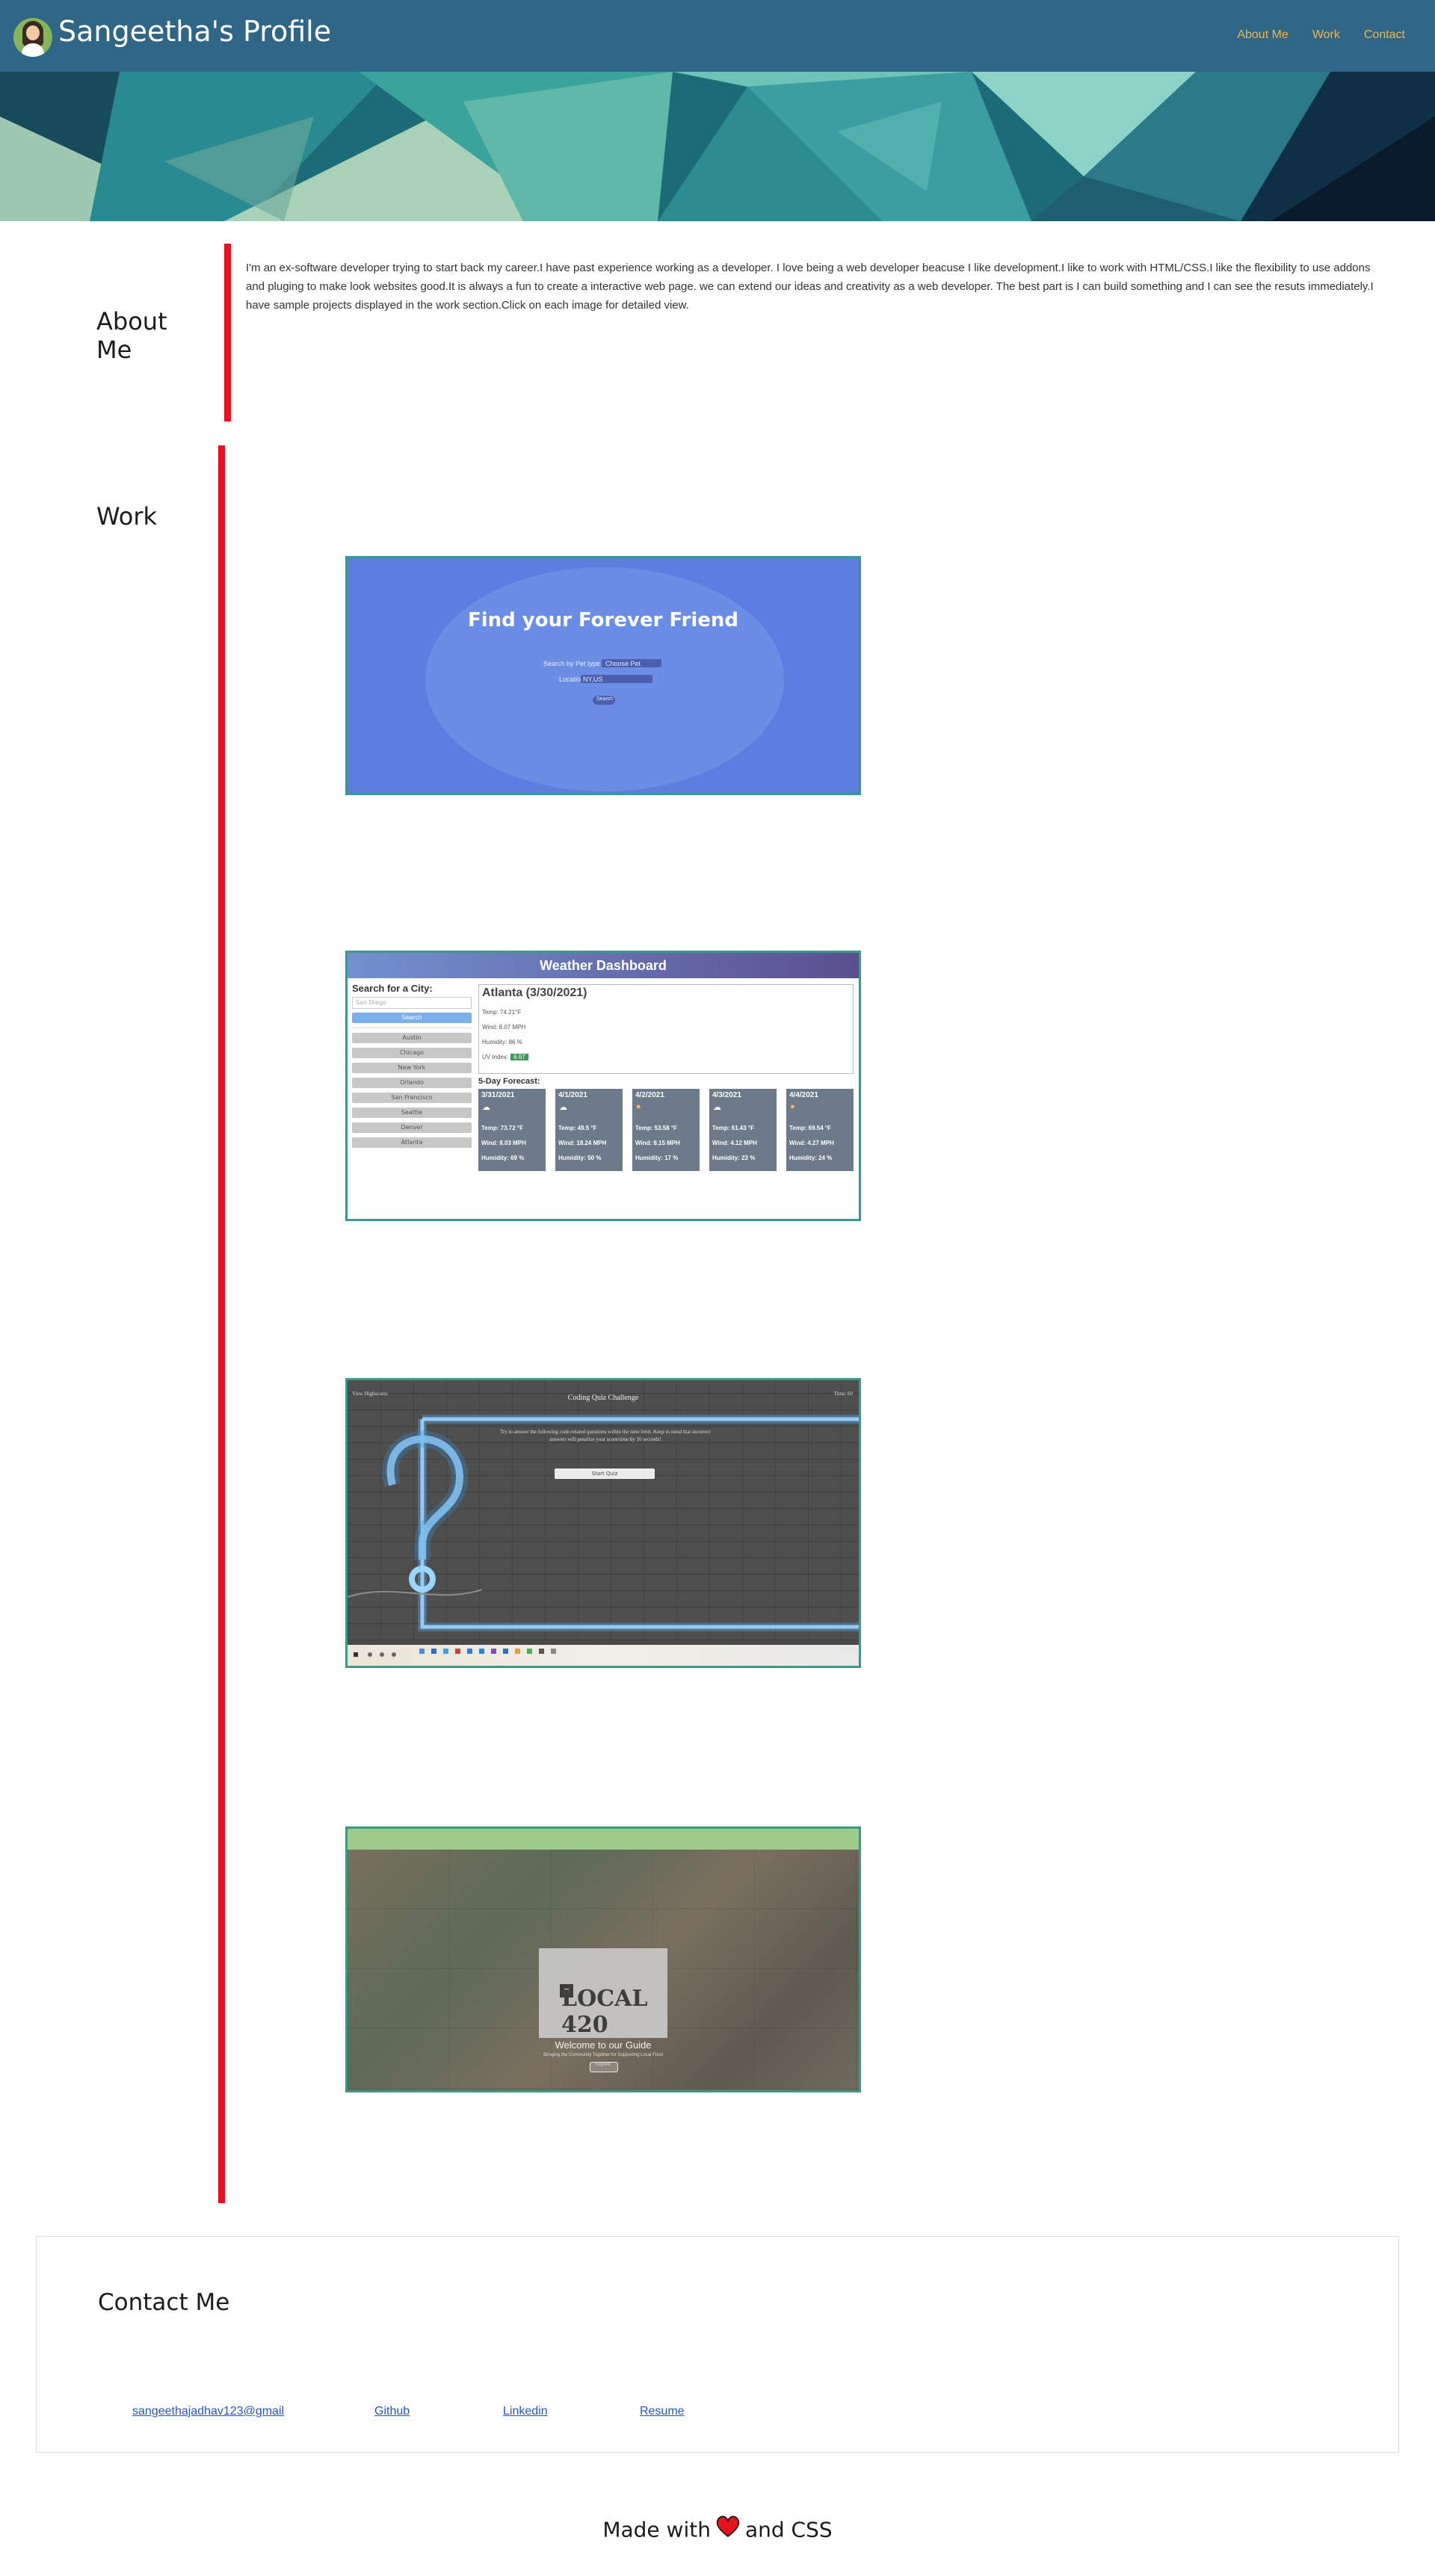 The image size is (1435, 2576). What do you see at coordinates (623, 664) in the screenshot?
I see `pet-type-value: Choose Pet` at bounding box center [623, 664].